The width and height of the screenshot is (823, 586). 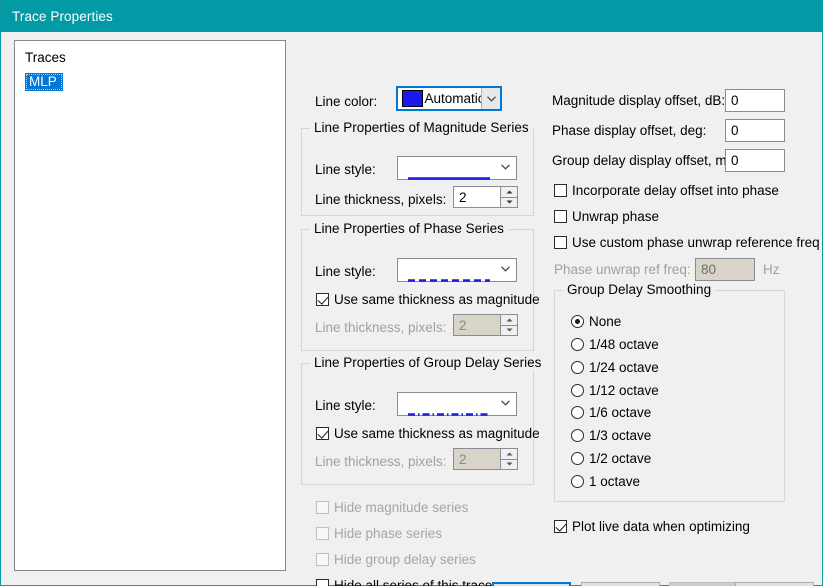 I want to click on group-delay-line-style-label: Line style:, so click(x=345, y=405).